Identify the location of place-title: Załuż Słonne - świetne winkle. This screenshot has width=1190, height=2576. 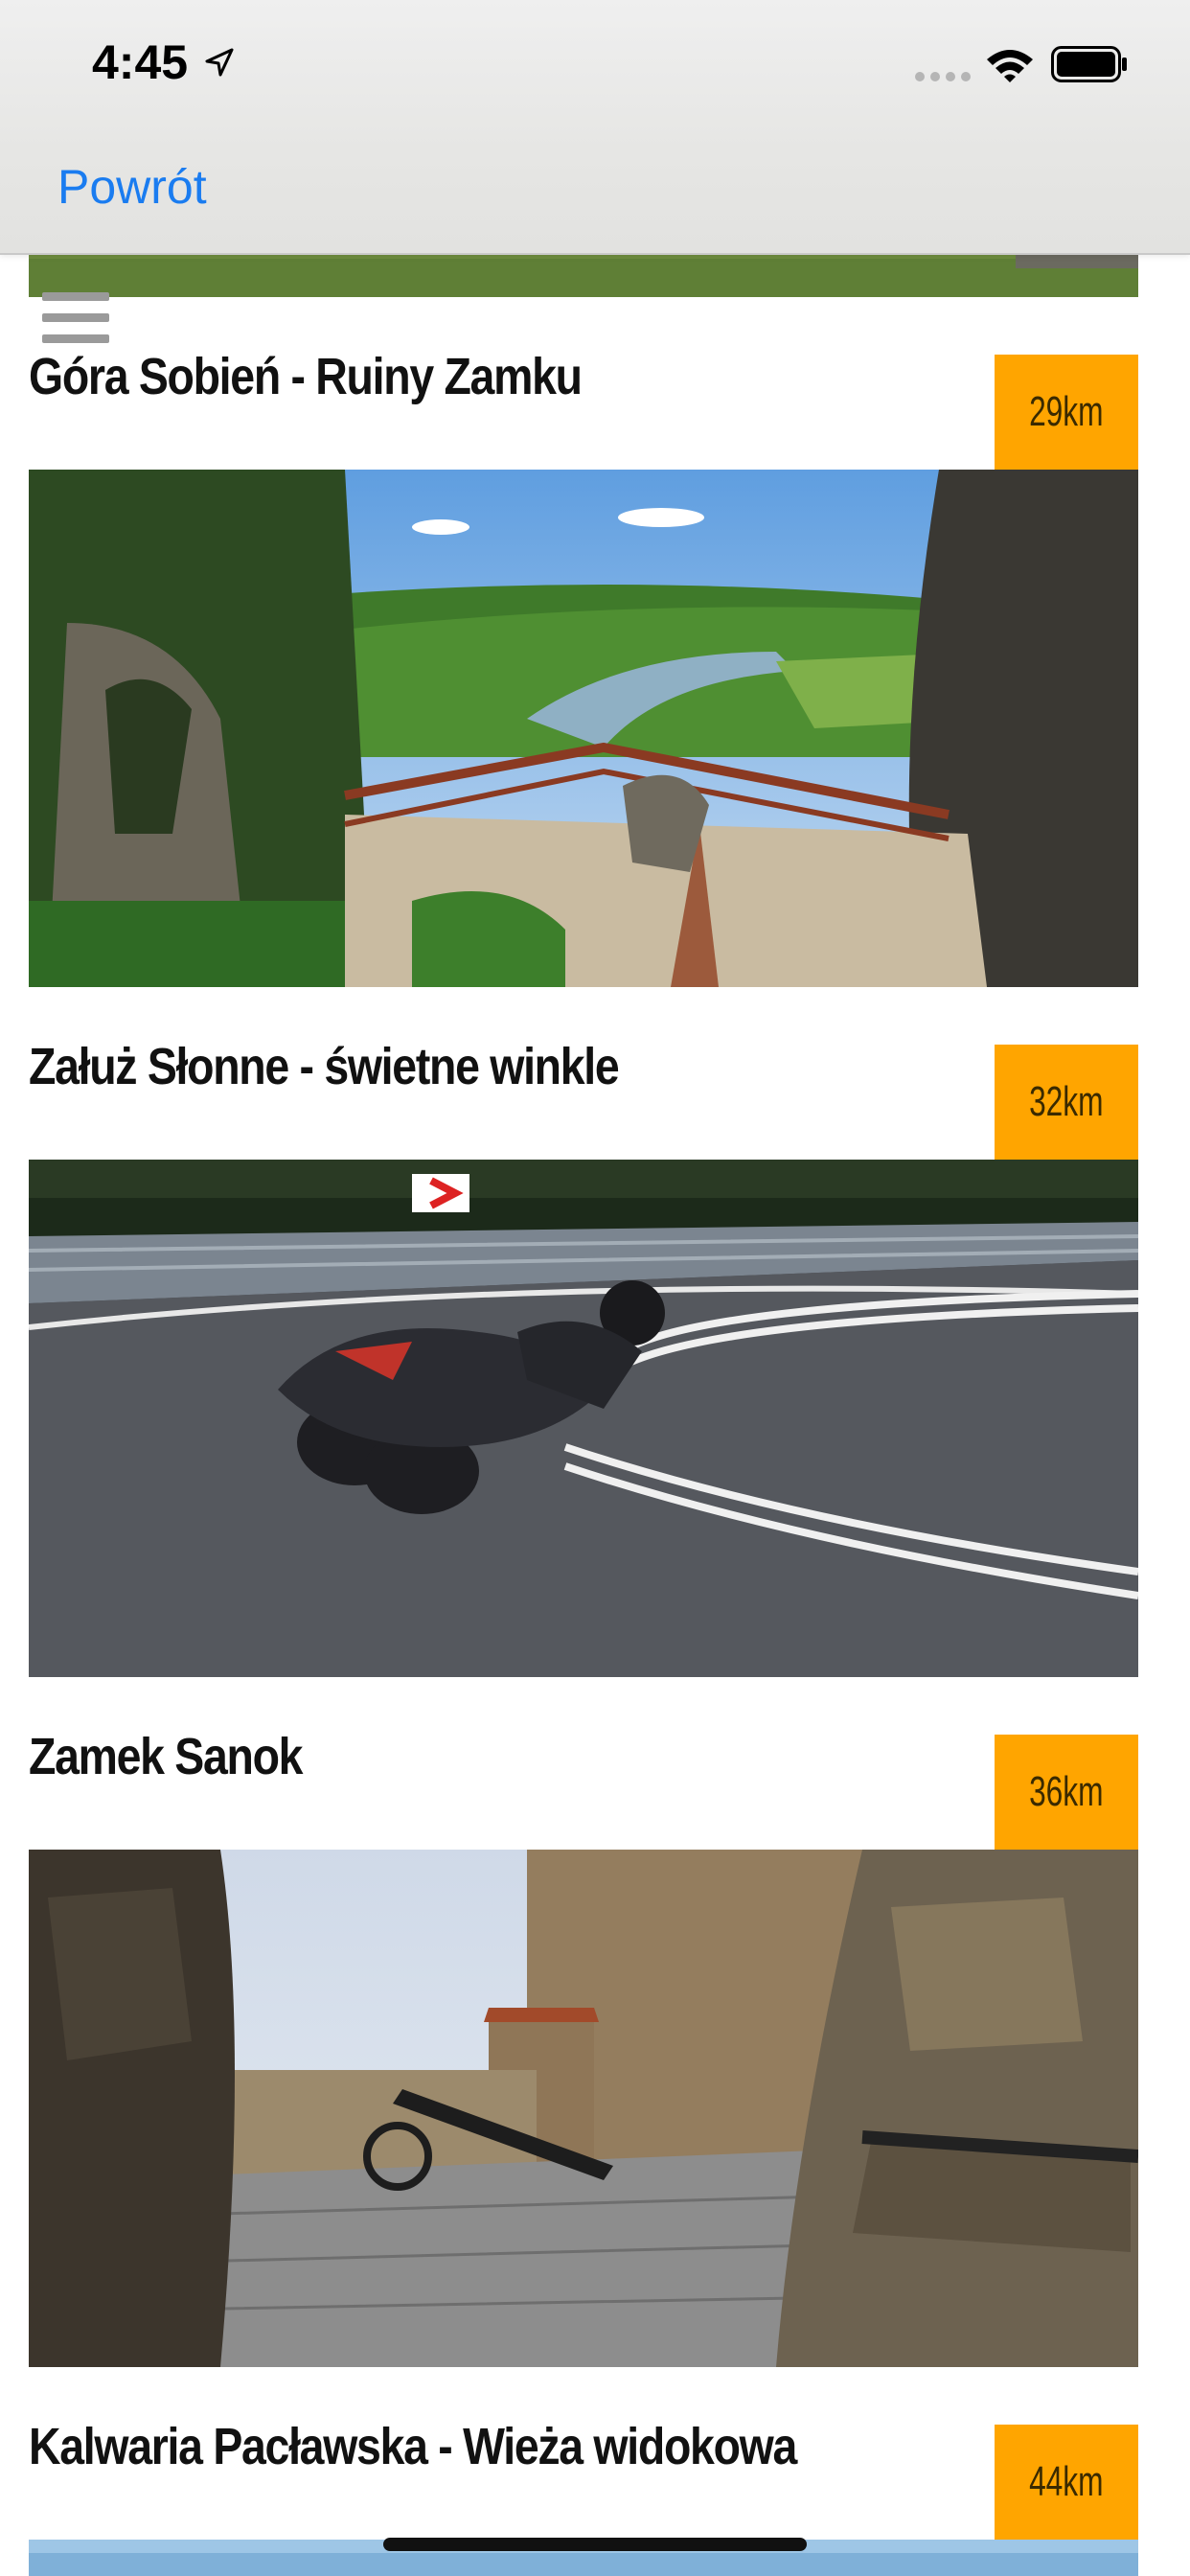
(325, 1075).